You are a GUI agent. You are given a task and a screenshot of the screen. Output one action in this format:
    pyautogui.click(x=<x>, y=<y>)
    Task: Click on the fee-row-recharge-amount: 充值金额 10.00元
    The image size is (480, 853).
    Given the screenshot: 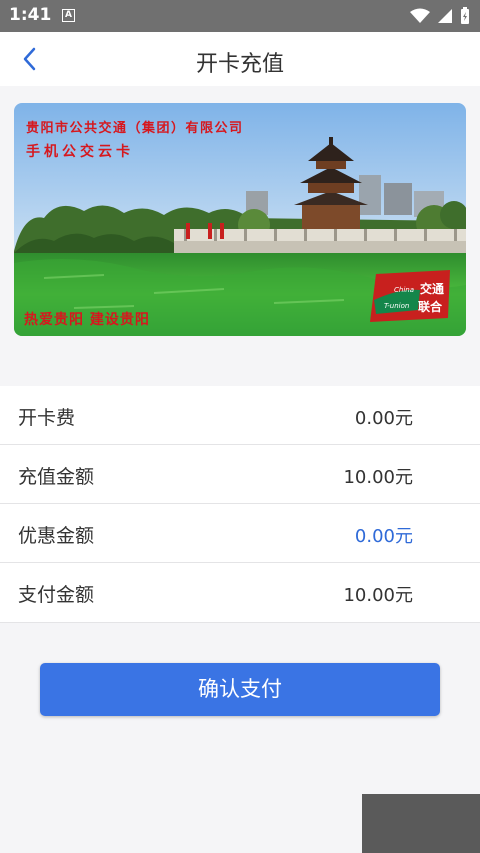 What is the action you would take?
    pyautogui.click(x=240, y=474)
    